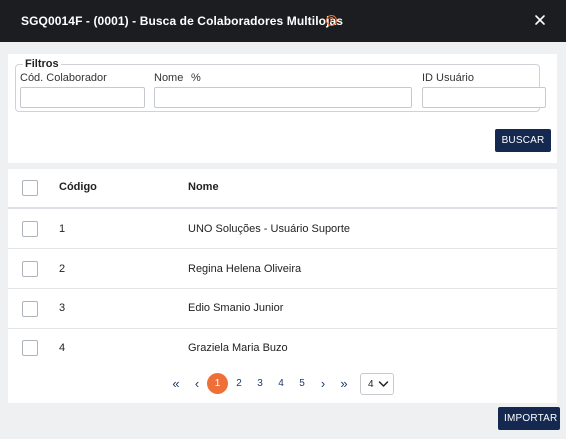 This screenshot has width=566, height=439. Describe the element at coordinates (236, 308) in the screenshot. I see `row-nome: Edio Smanio Junior` at that location.